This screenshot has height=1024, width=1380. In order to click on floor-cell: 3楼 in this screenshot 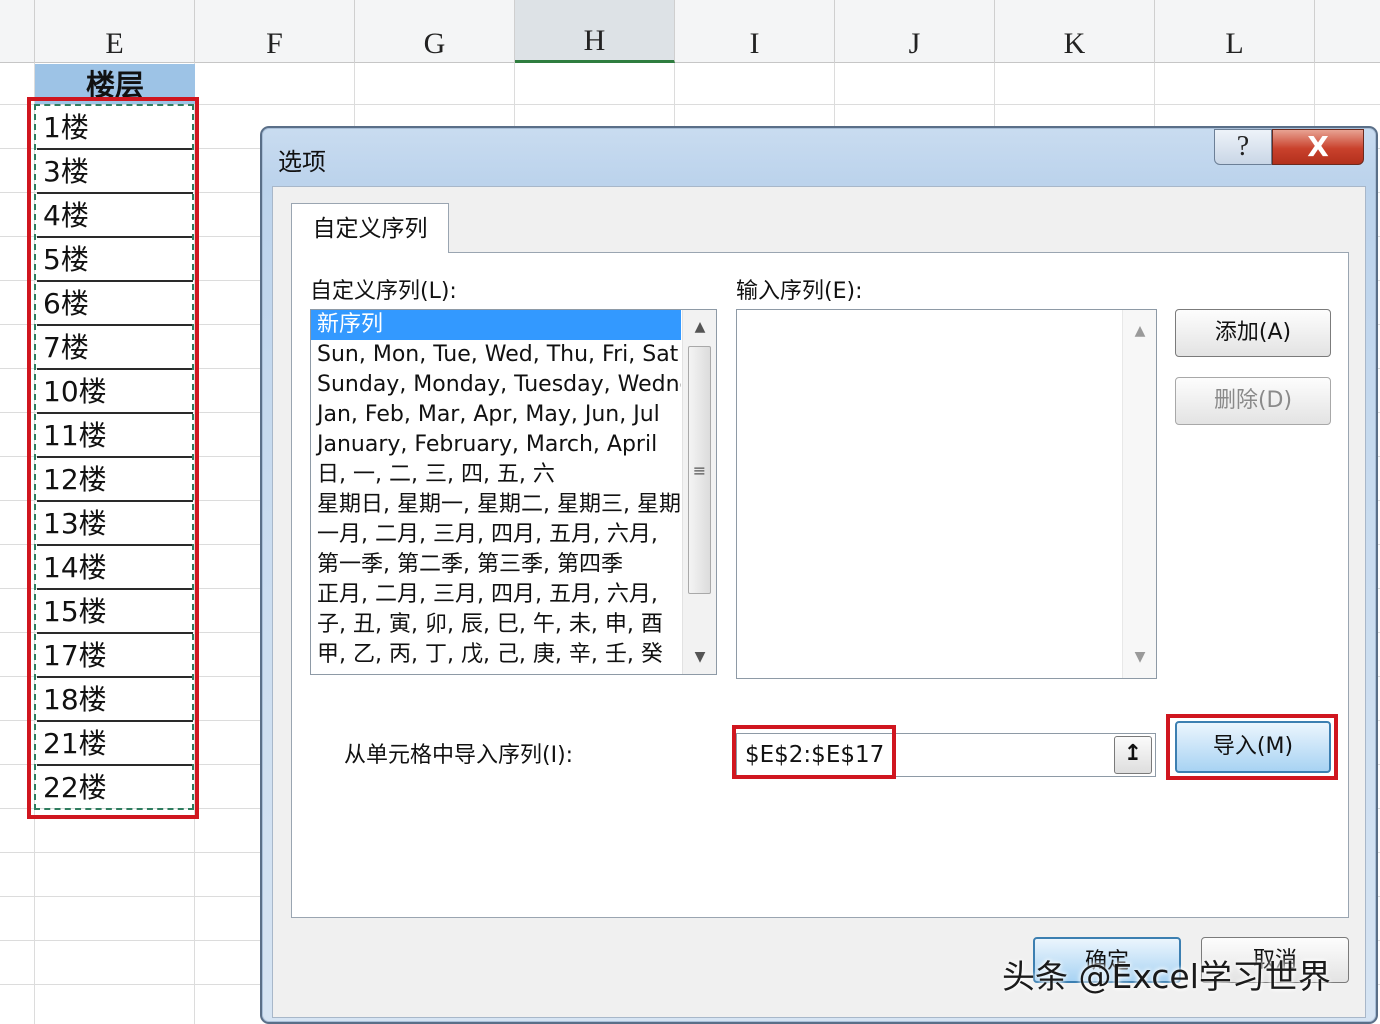, I will do `click(115, 172)`.